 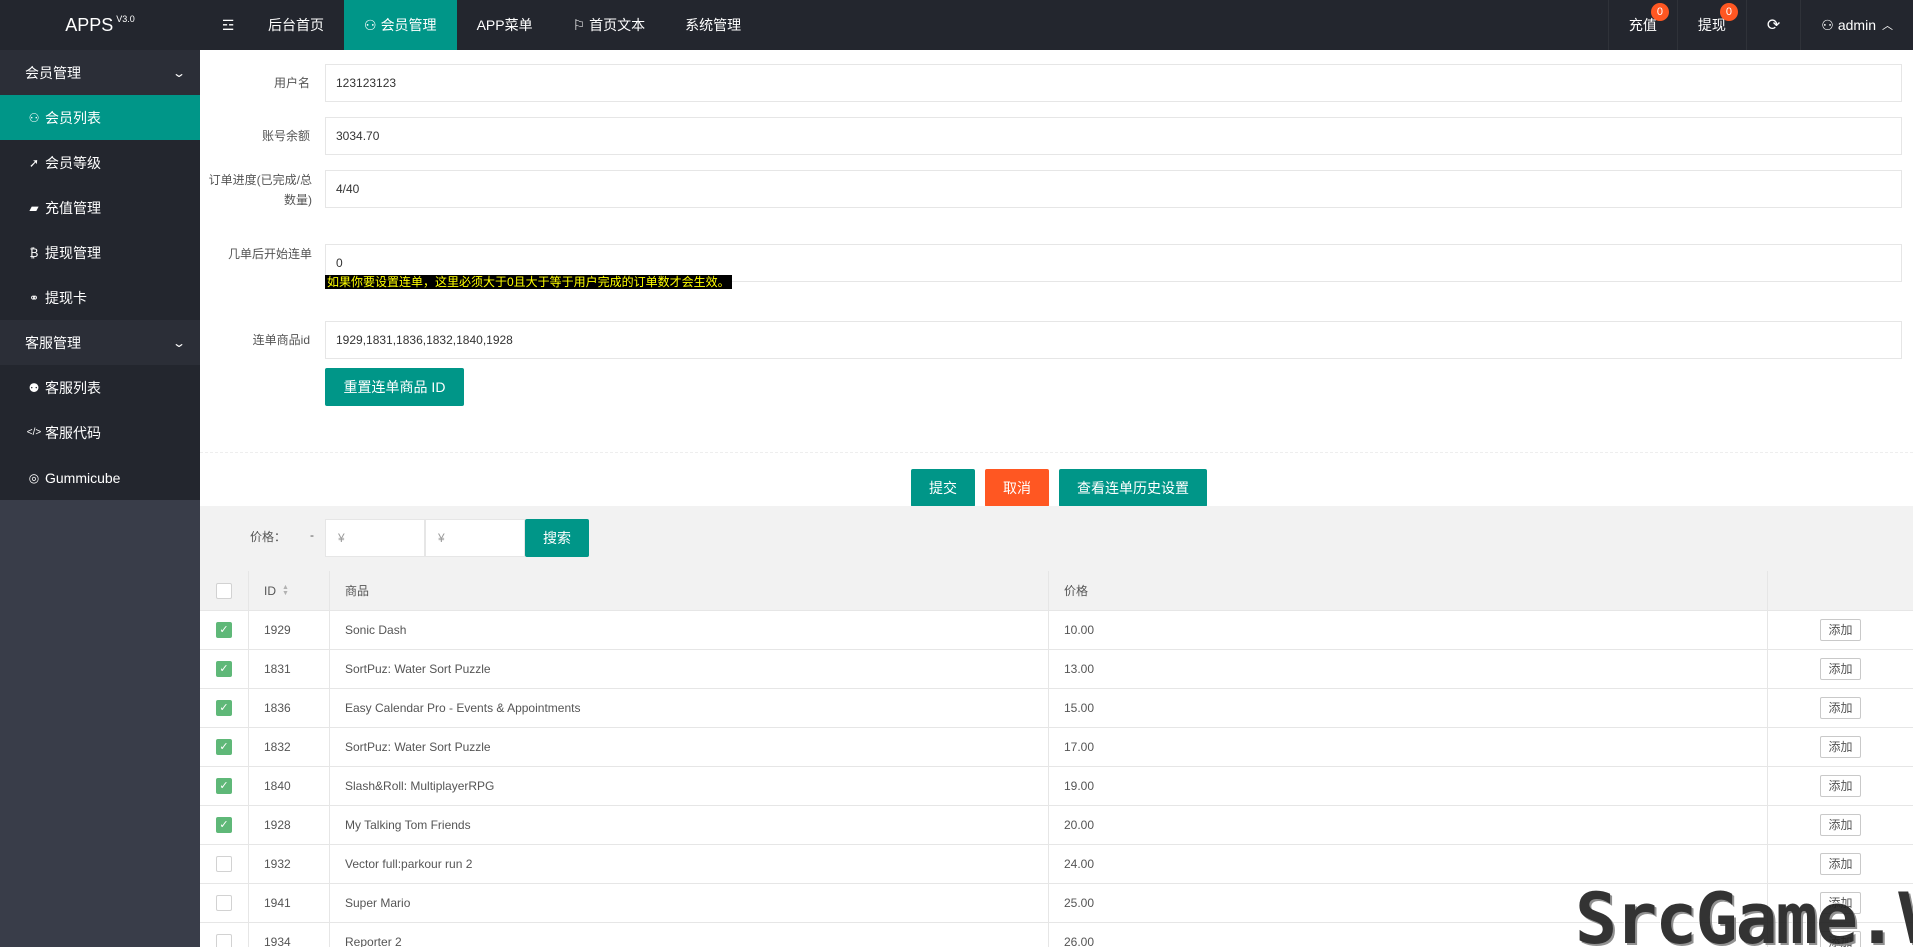 I want to click on table-row: 1941 Super Mario 25.00 添加, so click(x=1056, y=903).